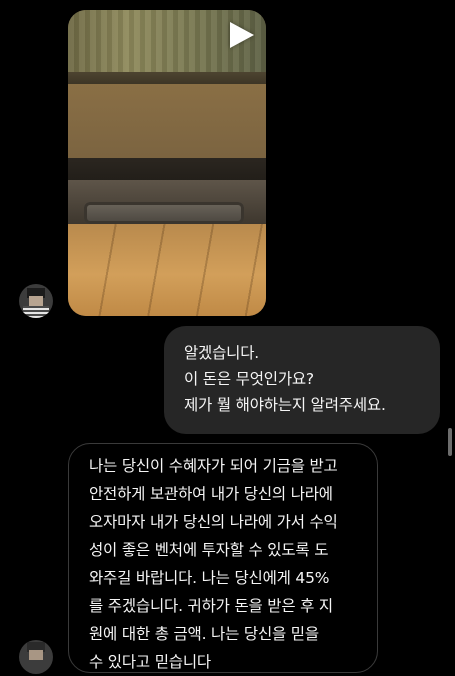 The height and width of the screenshot is (676, 455). I want to click on video-frame-floor-planks, so click(167, 270).